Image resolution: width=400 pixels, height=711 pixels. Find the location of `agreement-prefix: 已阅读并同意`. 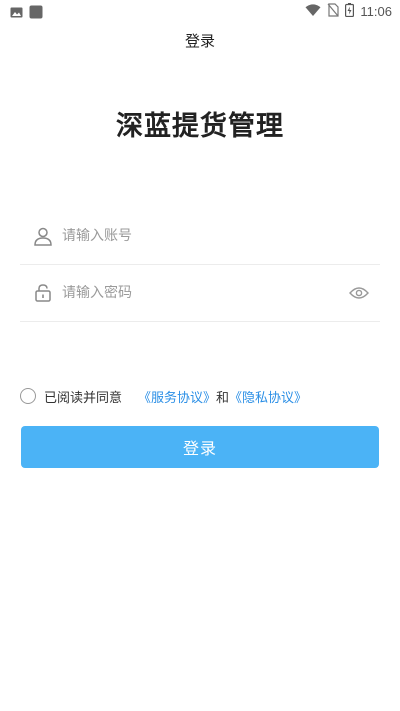

agreement-prefix: 已阅读并同意 is located at coordinates (83, 398).